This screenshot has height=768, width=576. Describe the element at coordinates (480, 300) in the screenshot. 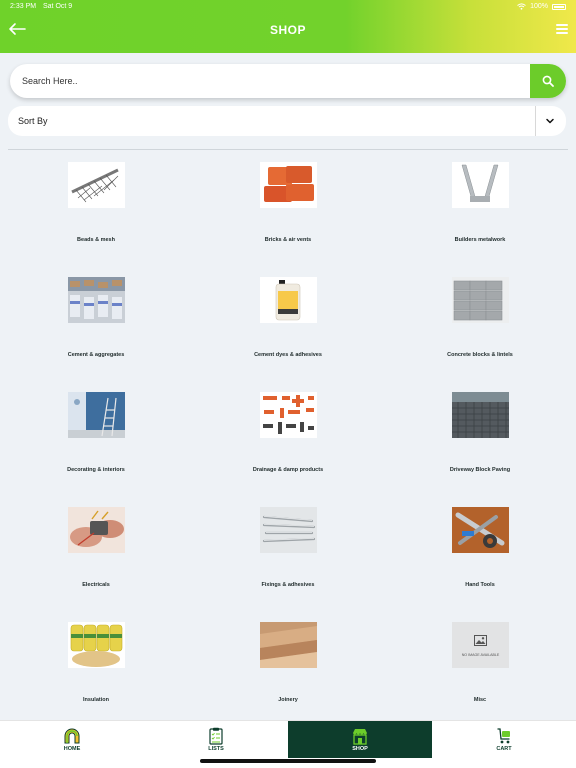

I see `concrete-blocks-image` at that location.